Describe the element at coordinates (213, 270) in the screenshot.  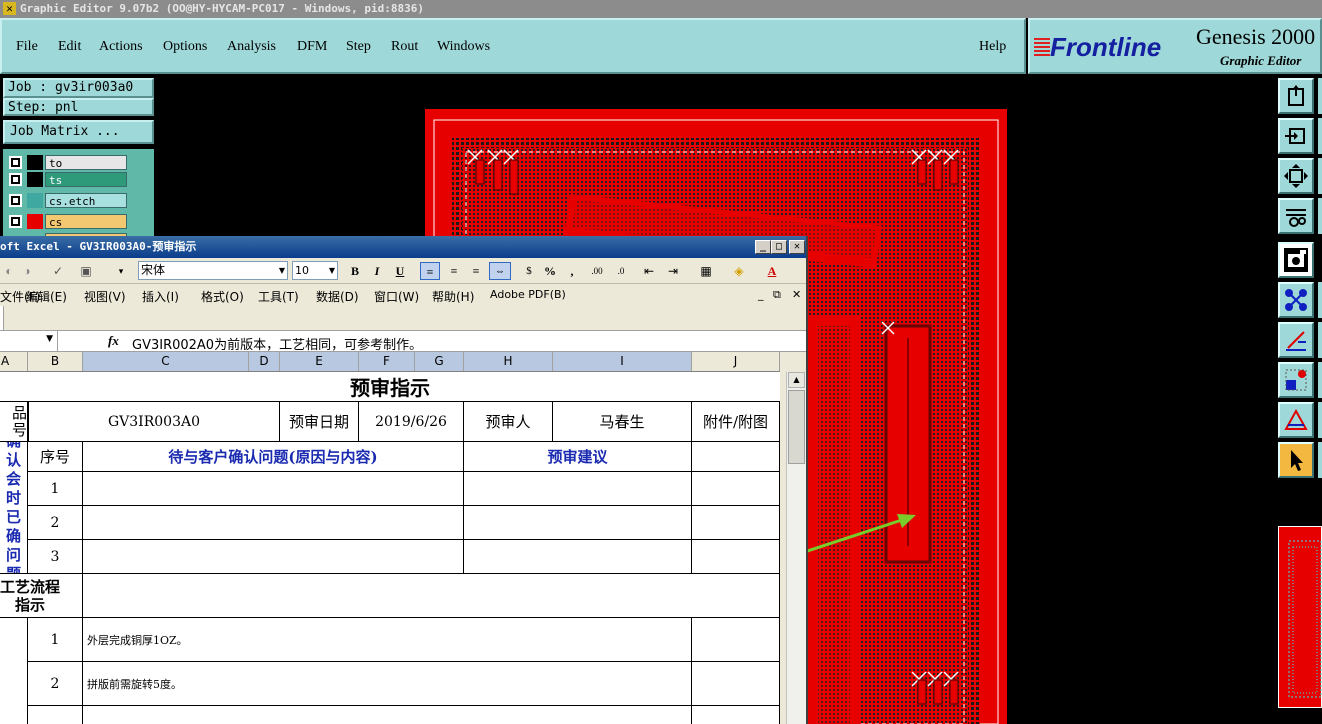
I see `font-select: 宋体 ▼` at that location.